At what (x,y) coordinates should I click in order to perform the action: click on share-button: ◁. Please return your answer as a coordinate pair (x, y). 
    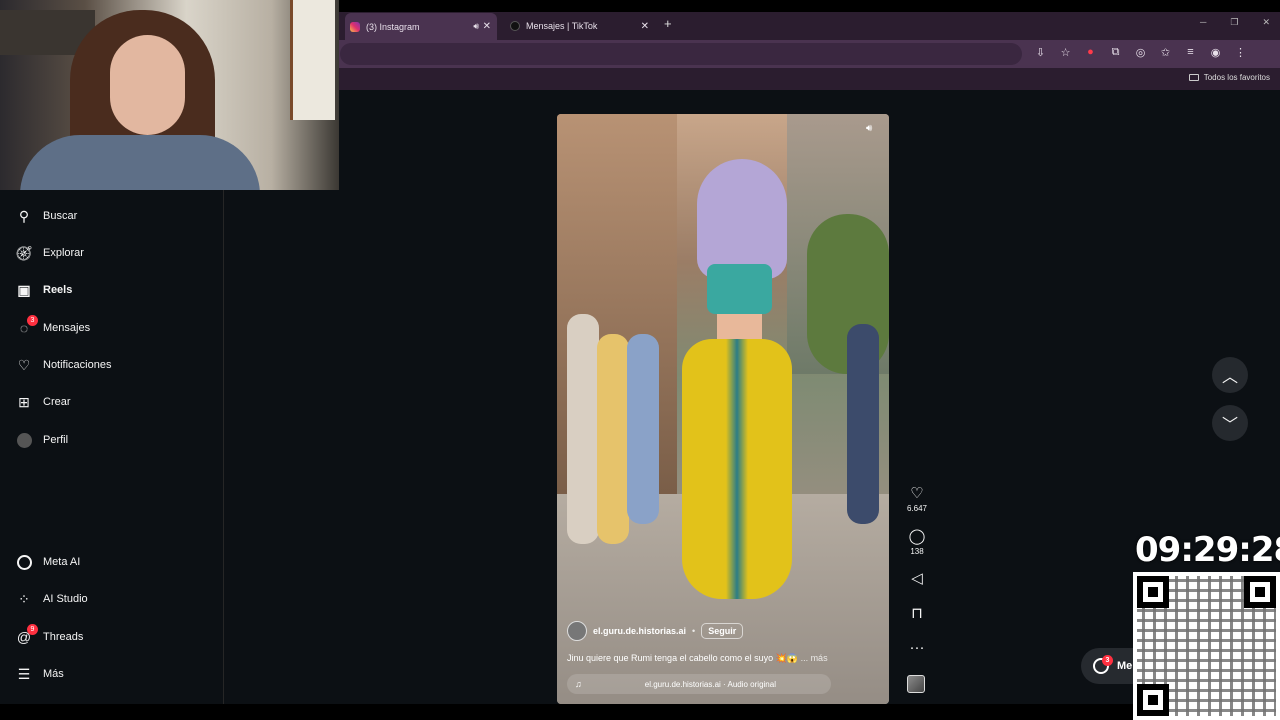
    Looking at the image, I should click on (917, 579).